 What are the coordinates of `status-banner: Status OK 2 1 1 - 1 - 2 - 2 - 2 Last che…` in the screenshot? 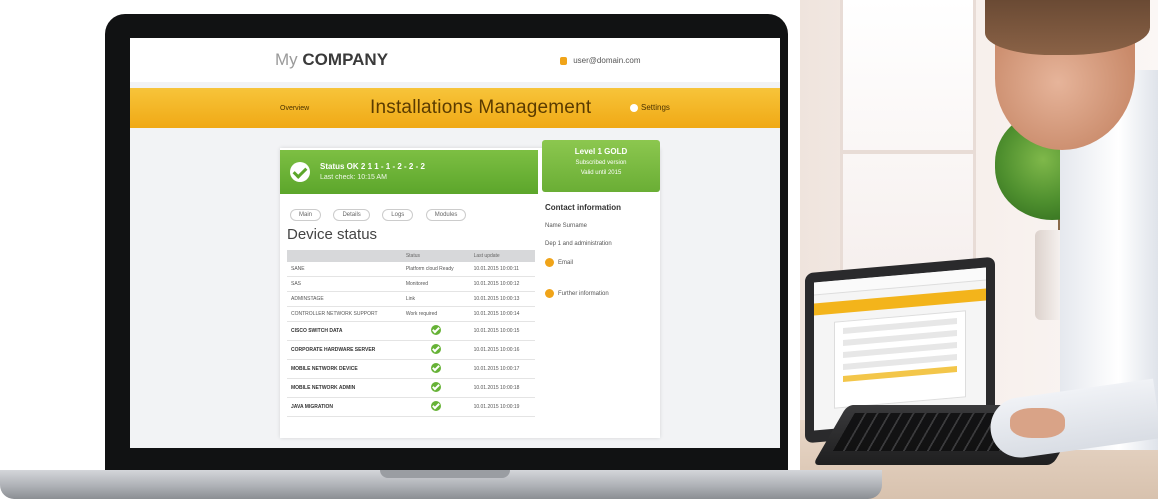 It's located at (409, 172).